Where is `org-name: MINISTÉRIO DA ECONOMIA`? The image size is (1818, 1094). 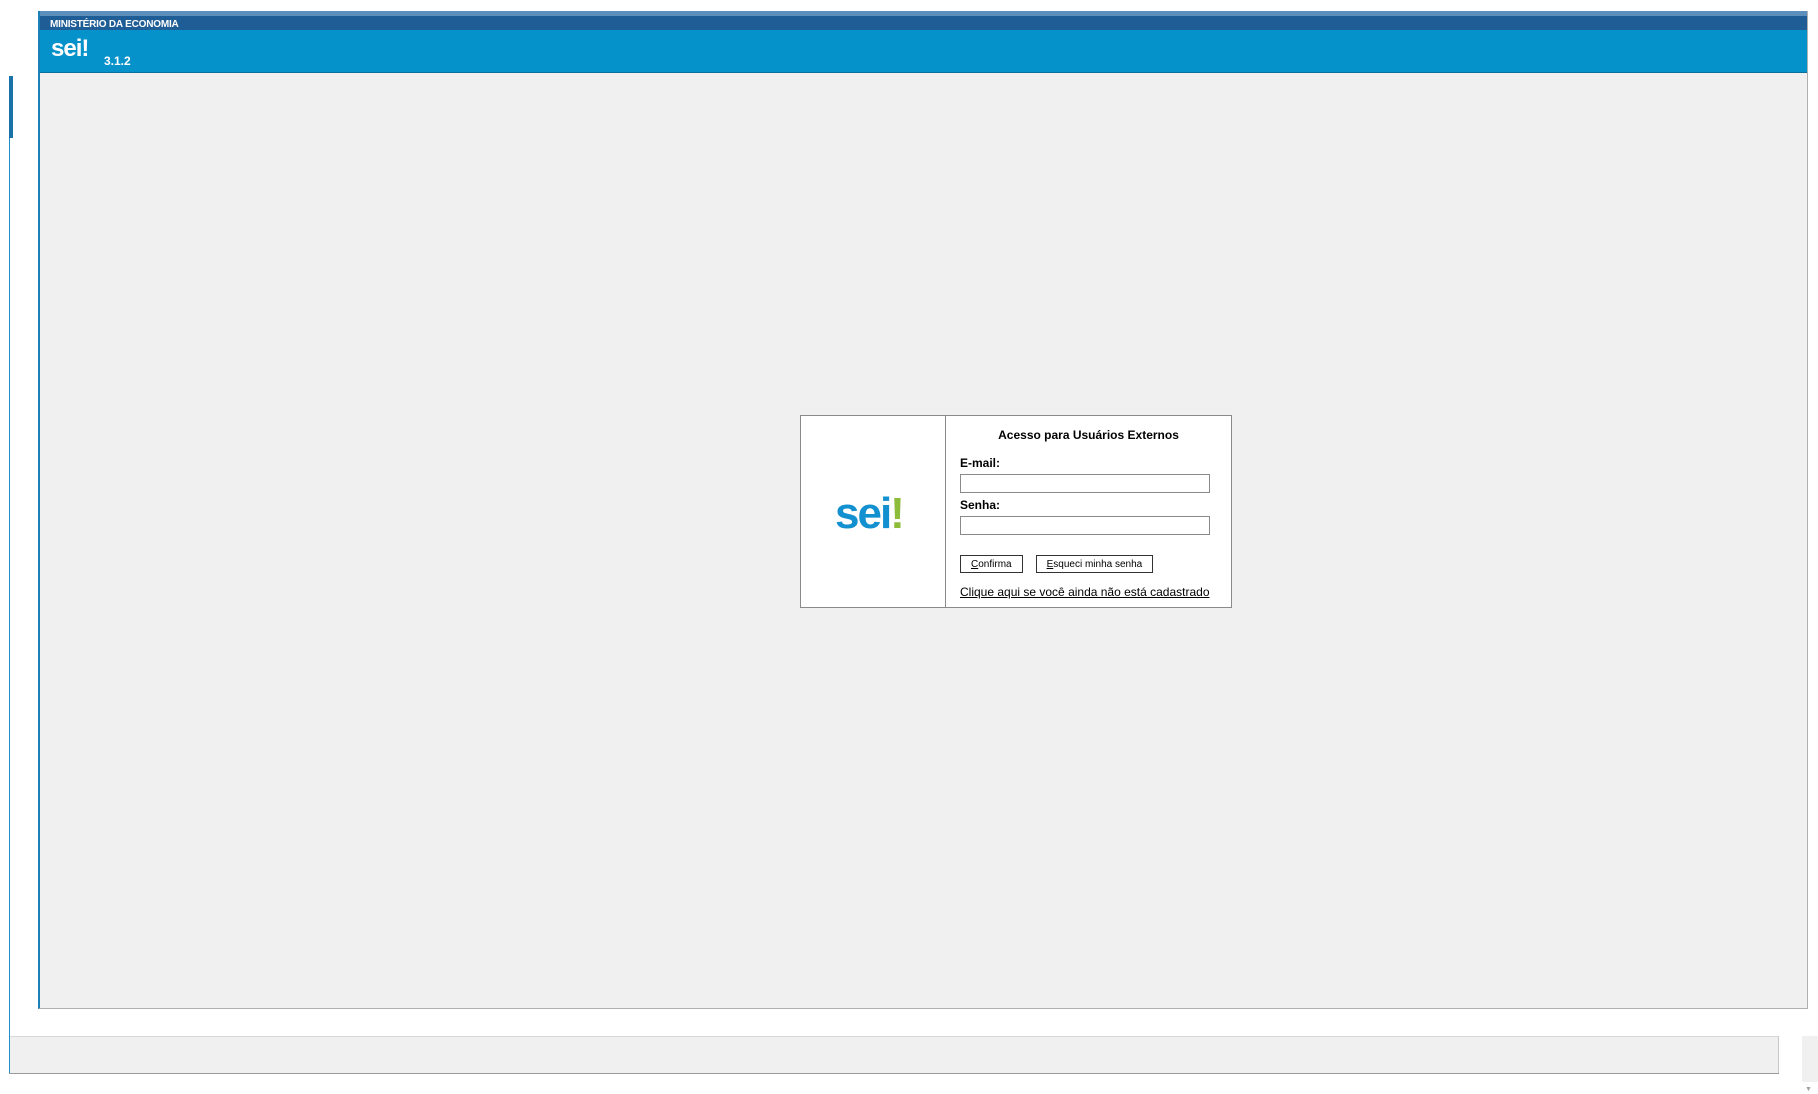
org-name: MINISTÉRIO DA ECONOMIA is located at coordinates (114, 24).